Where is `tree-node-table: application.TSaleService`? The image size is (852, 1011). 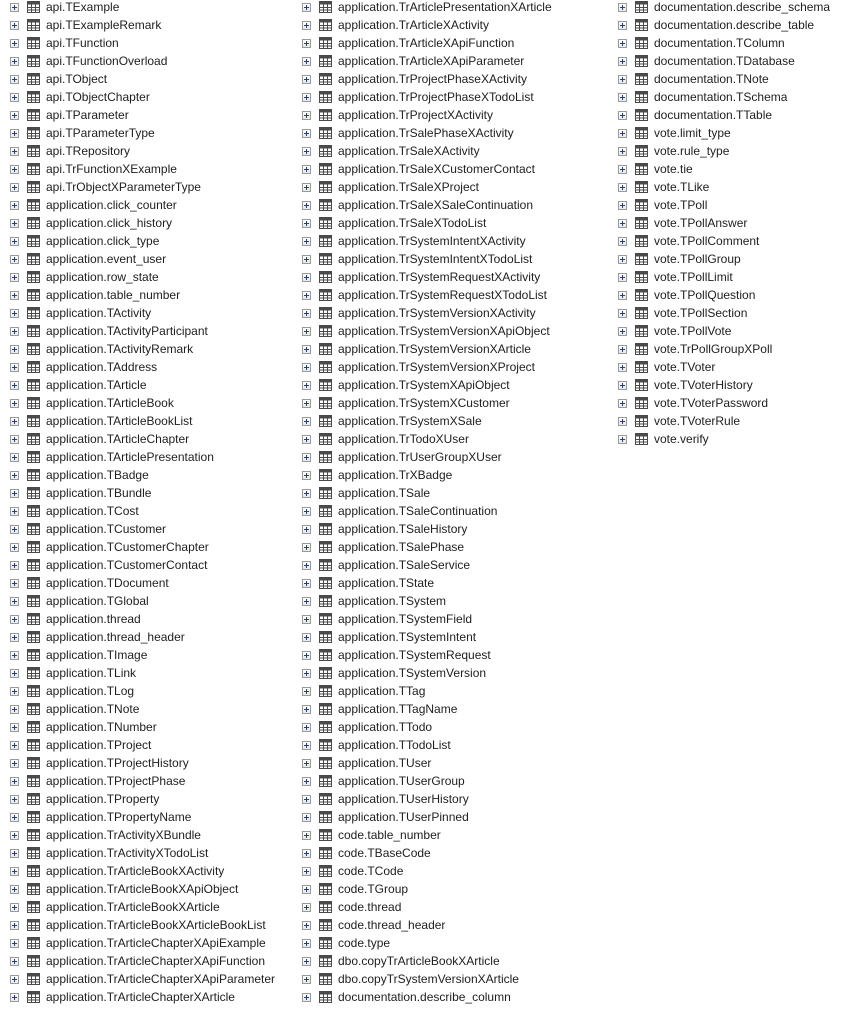
tree-node-table: application.TSaleService is located at coordinates (427, 565).